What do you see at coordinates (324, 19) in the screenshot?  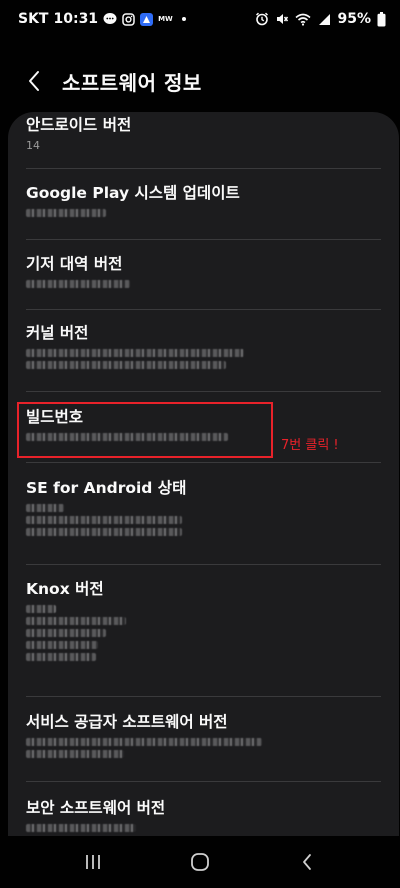 I see `signal-icon` at bounding box center [324, 19].